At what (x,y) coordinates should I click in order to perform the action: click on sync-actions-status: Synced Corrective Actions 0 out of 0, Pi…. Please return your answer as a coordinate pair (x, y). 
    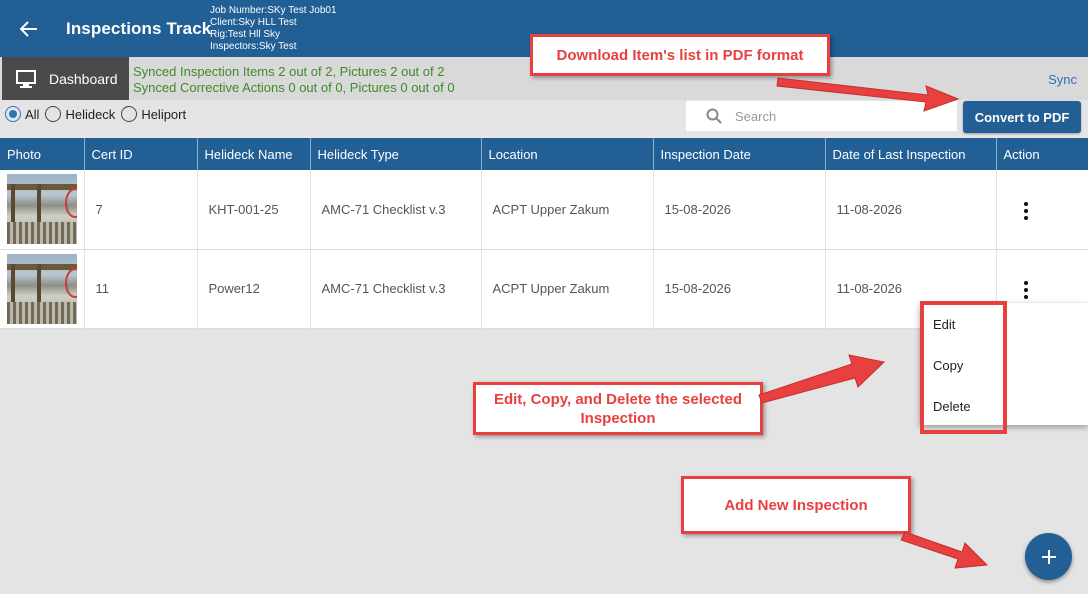
    Looking at the image, I should click on (294, 87).